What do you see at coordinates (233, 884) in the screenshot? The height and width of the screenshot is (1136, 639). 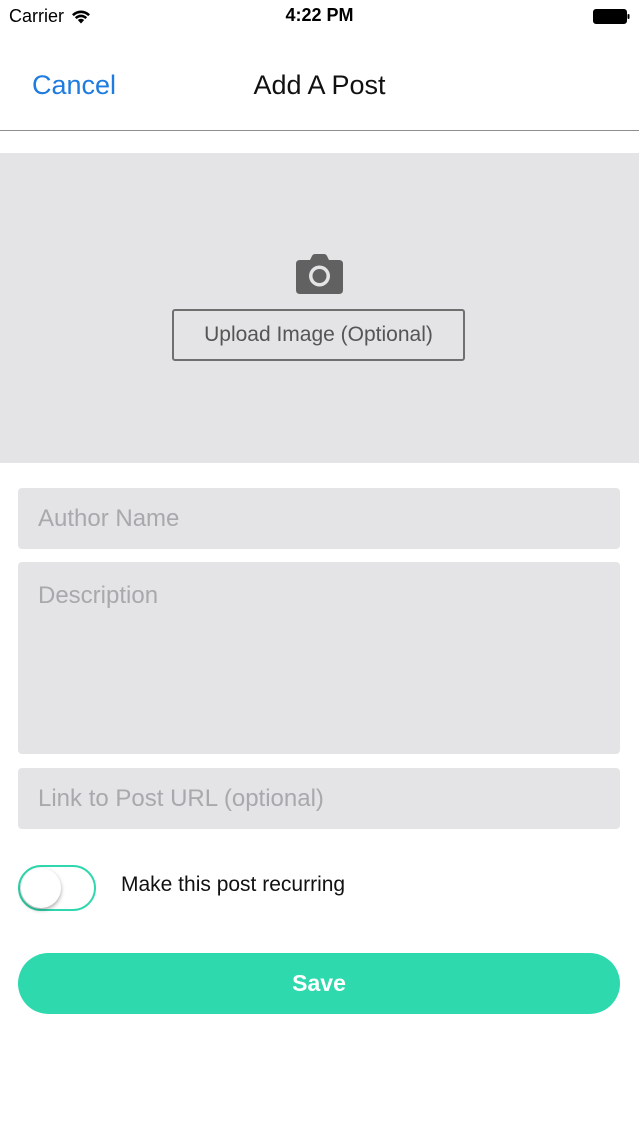 I see `recurring-label: Make this post recurring` at bounding box center [233, 884].